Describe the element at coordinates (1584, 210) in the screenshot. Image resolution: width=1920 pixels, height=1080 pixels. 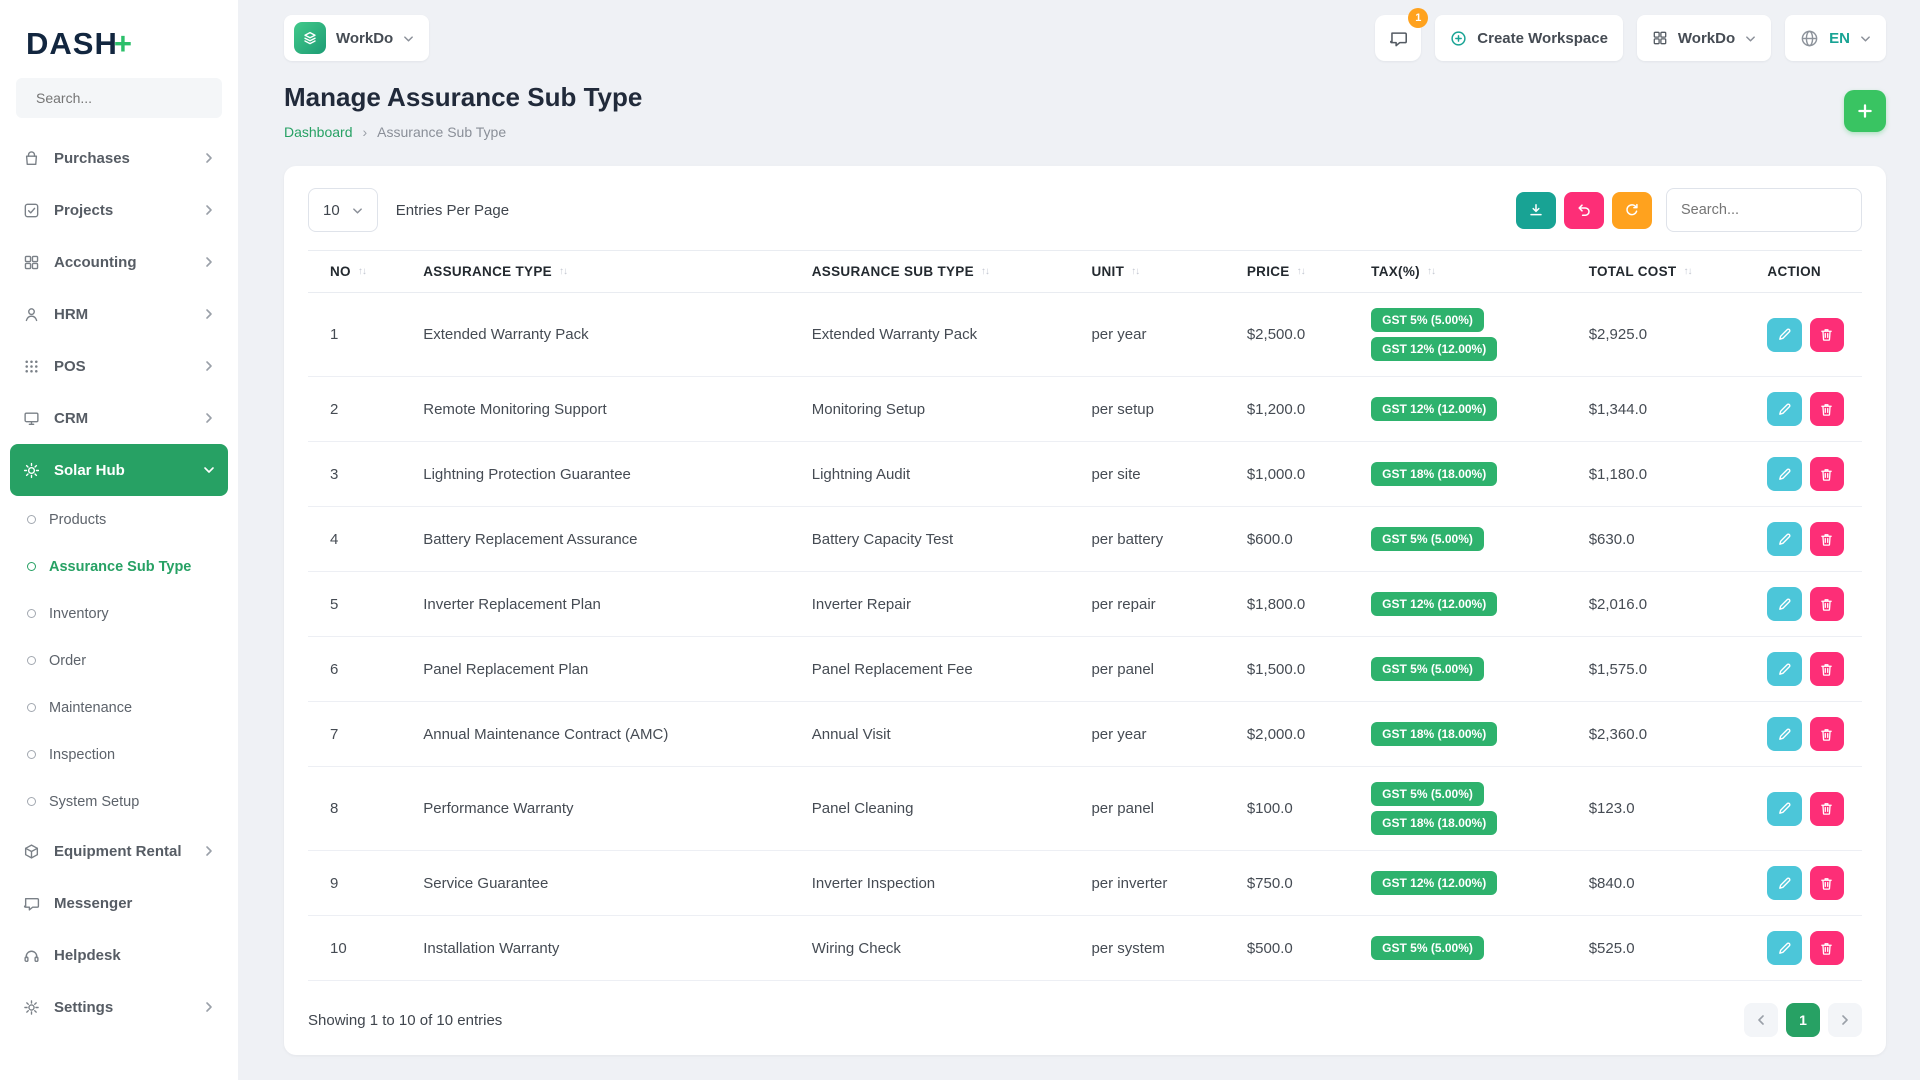
I see `back-button` at that location.